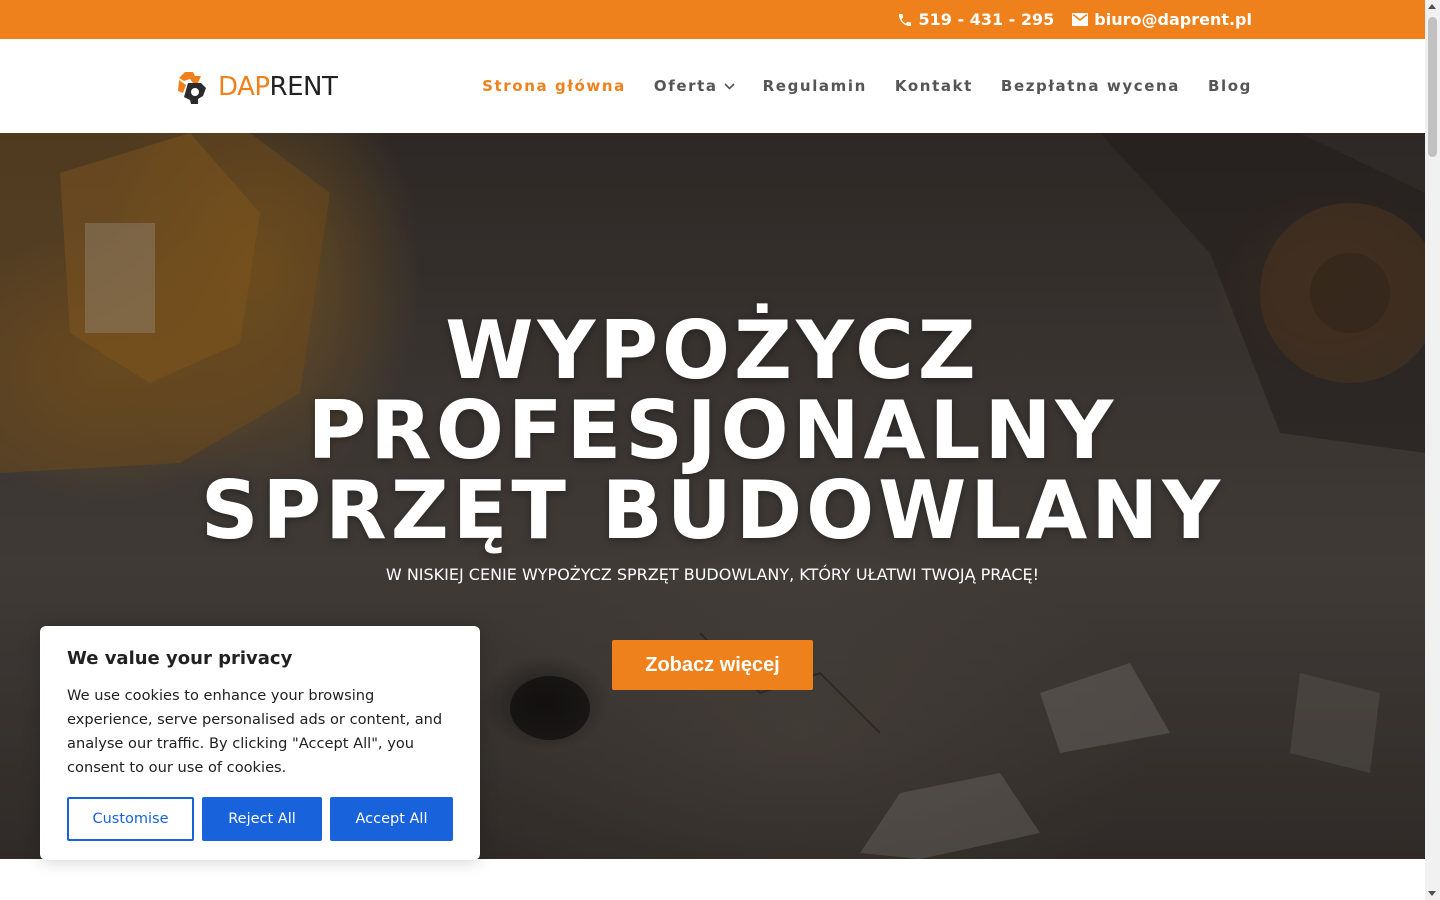 The width and height of the screenshot is (1440, 900). What do you see at coordinates (1080, 19) in the screenshot?
I see `envelope-icon` at bounding box center [1080, 19].